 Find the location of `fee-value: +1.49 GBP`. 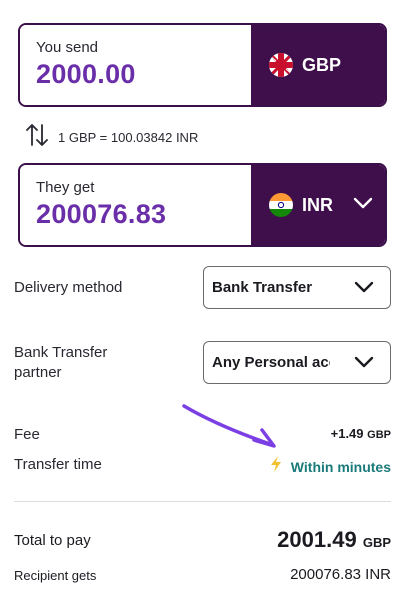

fee-value: +1.49 GBP is located at coordinates (361, 433).